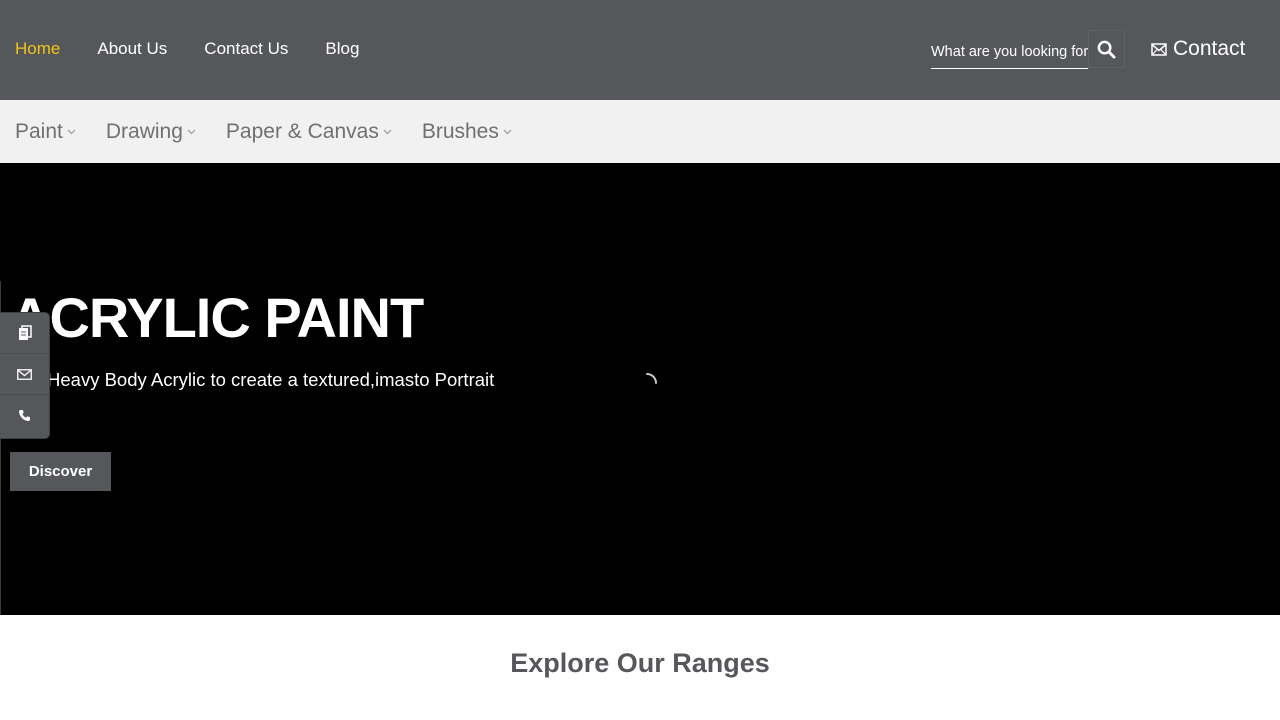 The image size is (1280, 720). I want to click on phone-icon, so click(24, 415).